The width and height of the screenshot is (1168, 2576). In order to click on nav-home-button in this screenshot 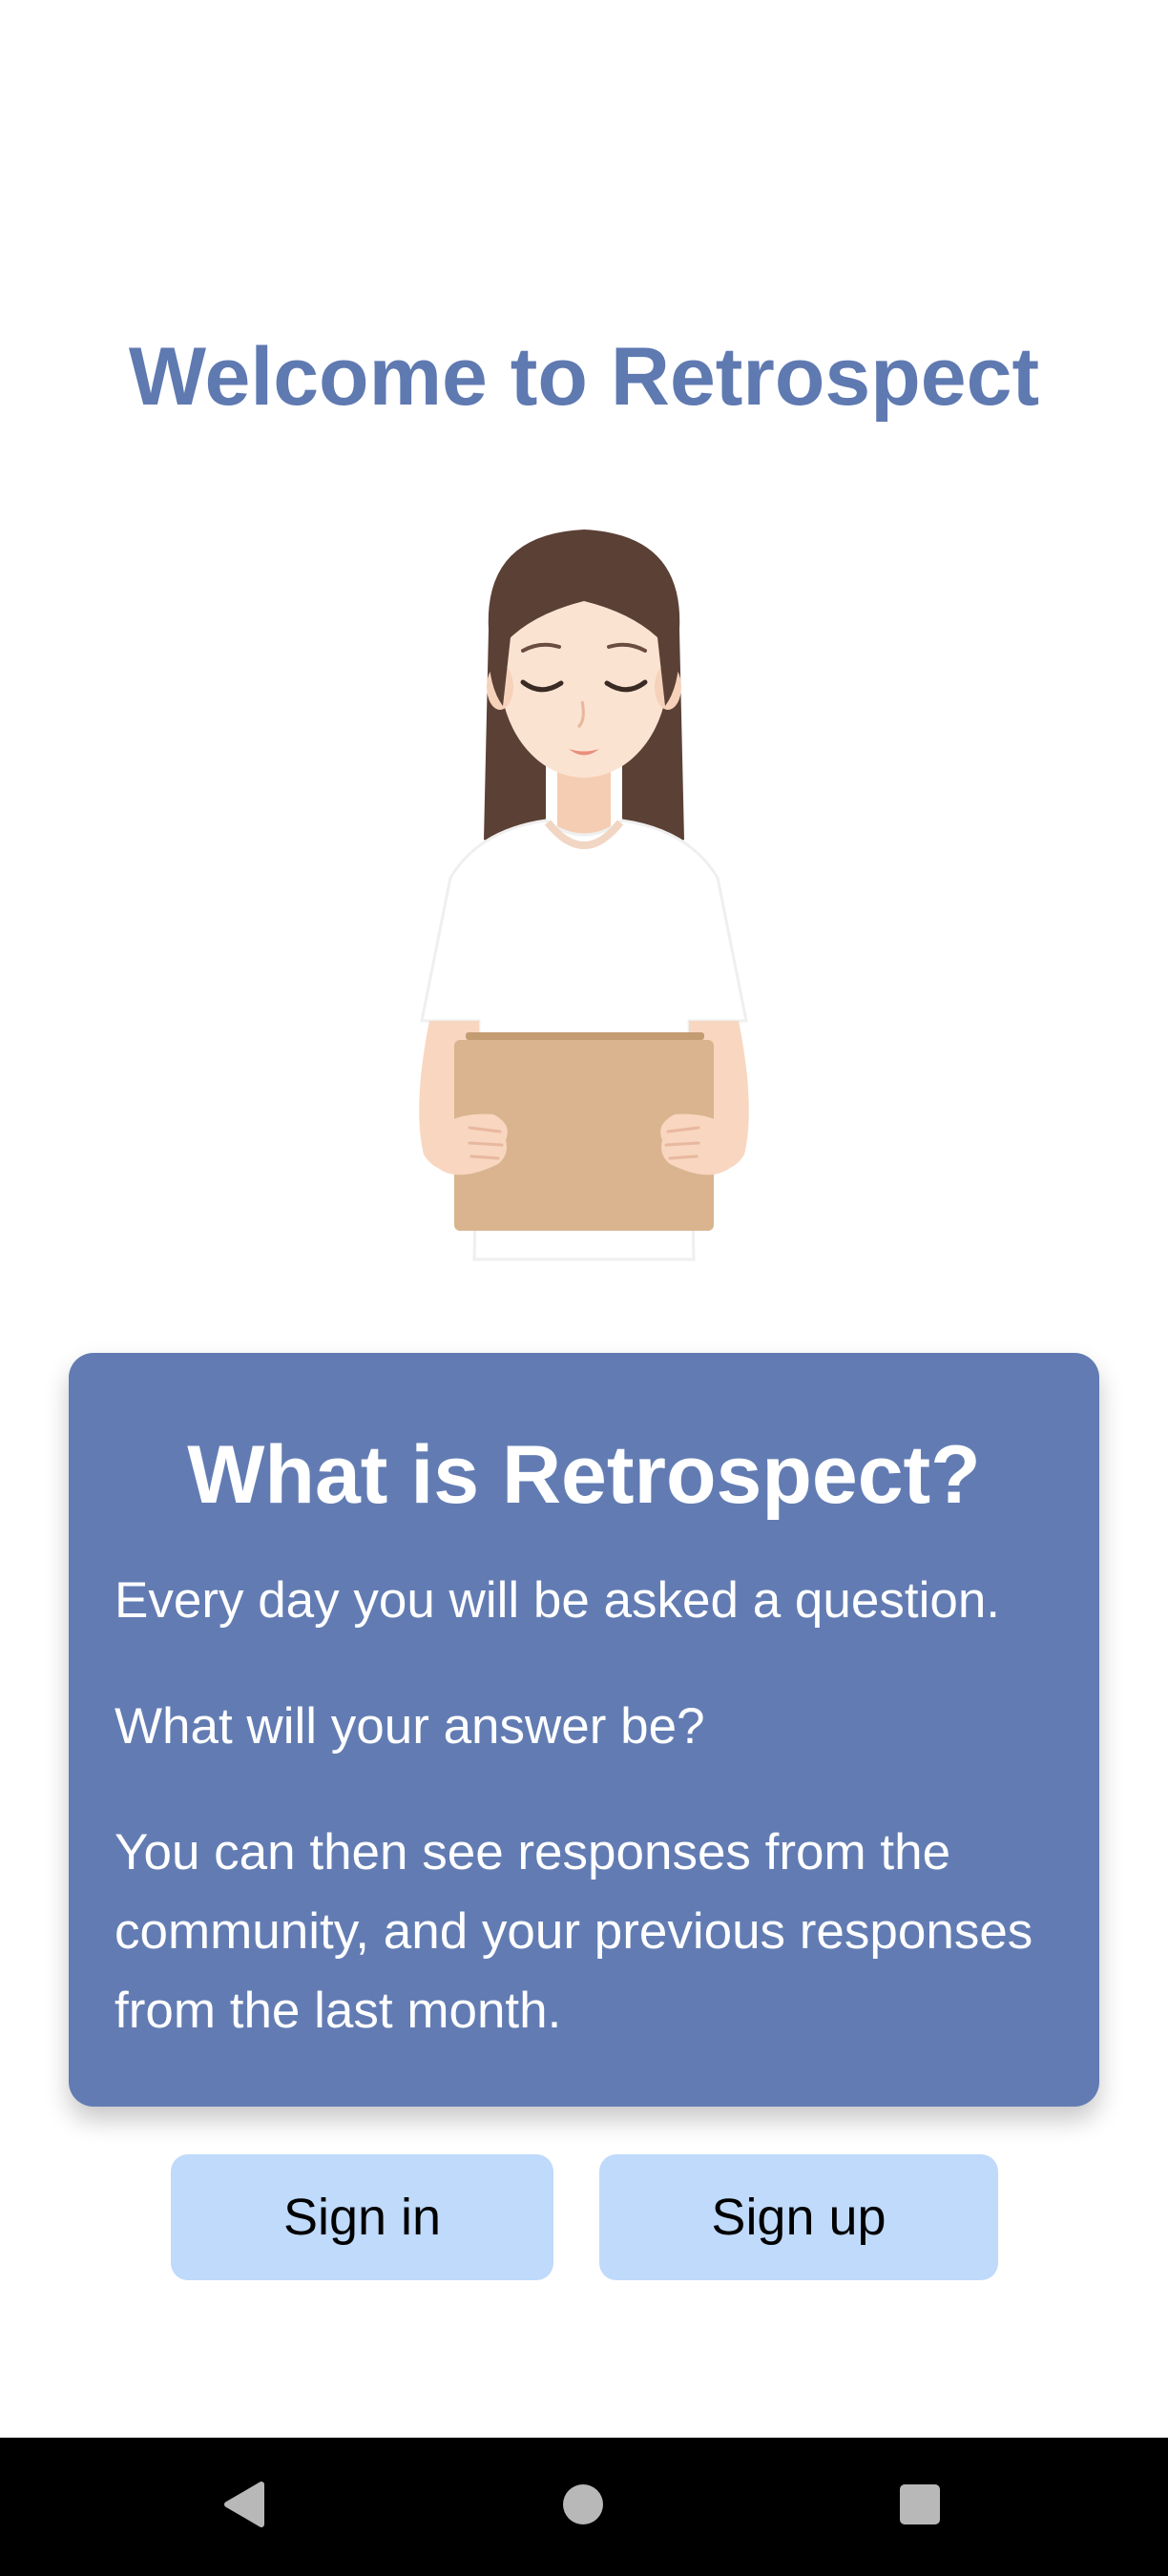, I will do `click(583, 2507)`.